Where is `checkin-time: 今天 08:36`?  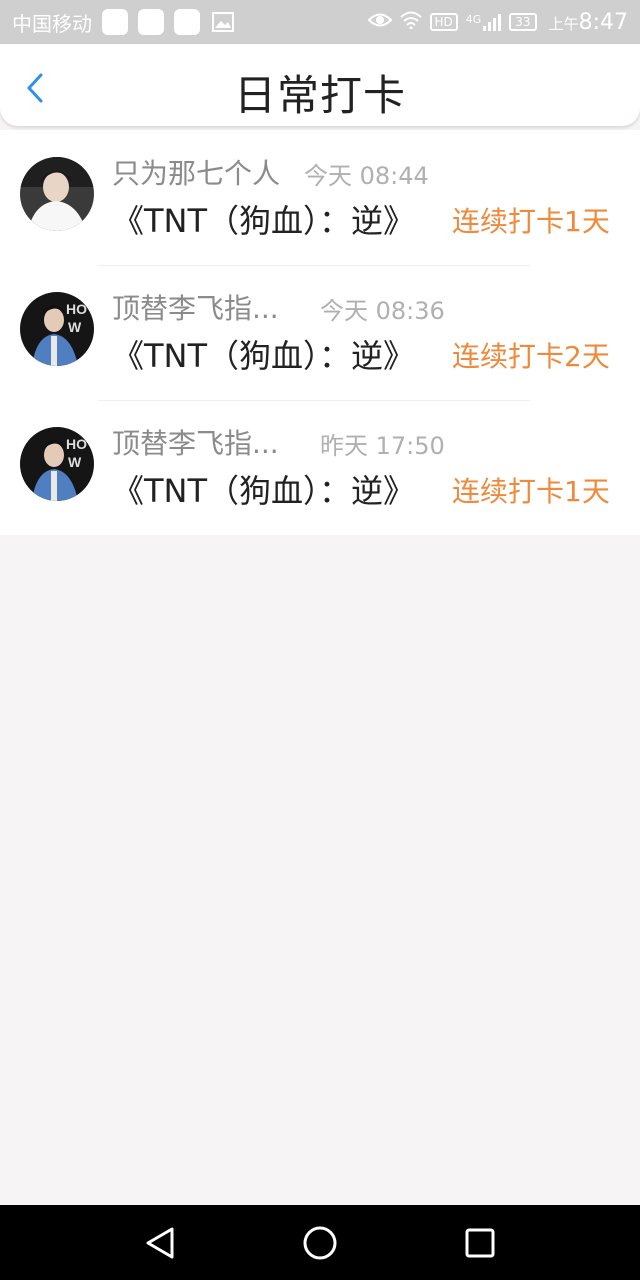 checkin-time: 今天 08:36 is located at coordinates (382, 311).